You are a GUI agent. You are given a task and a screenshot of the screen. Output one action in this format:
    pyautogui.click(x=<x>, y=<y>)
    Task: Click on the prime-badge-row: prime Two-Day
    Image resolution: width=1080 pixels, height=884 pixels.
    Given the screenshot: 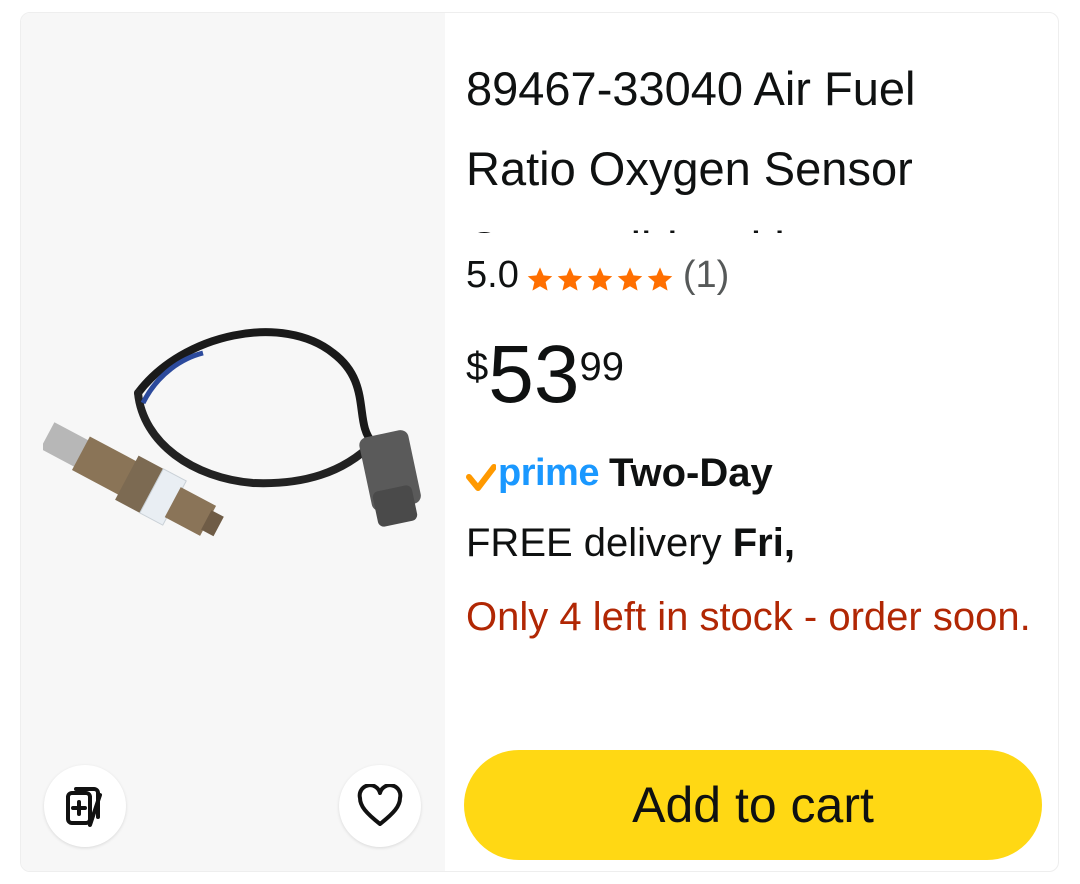 What is the action you would take?
    pyautogui.click(x=619, y=473)
    